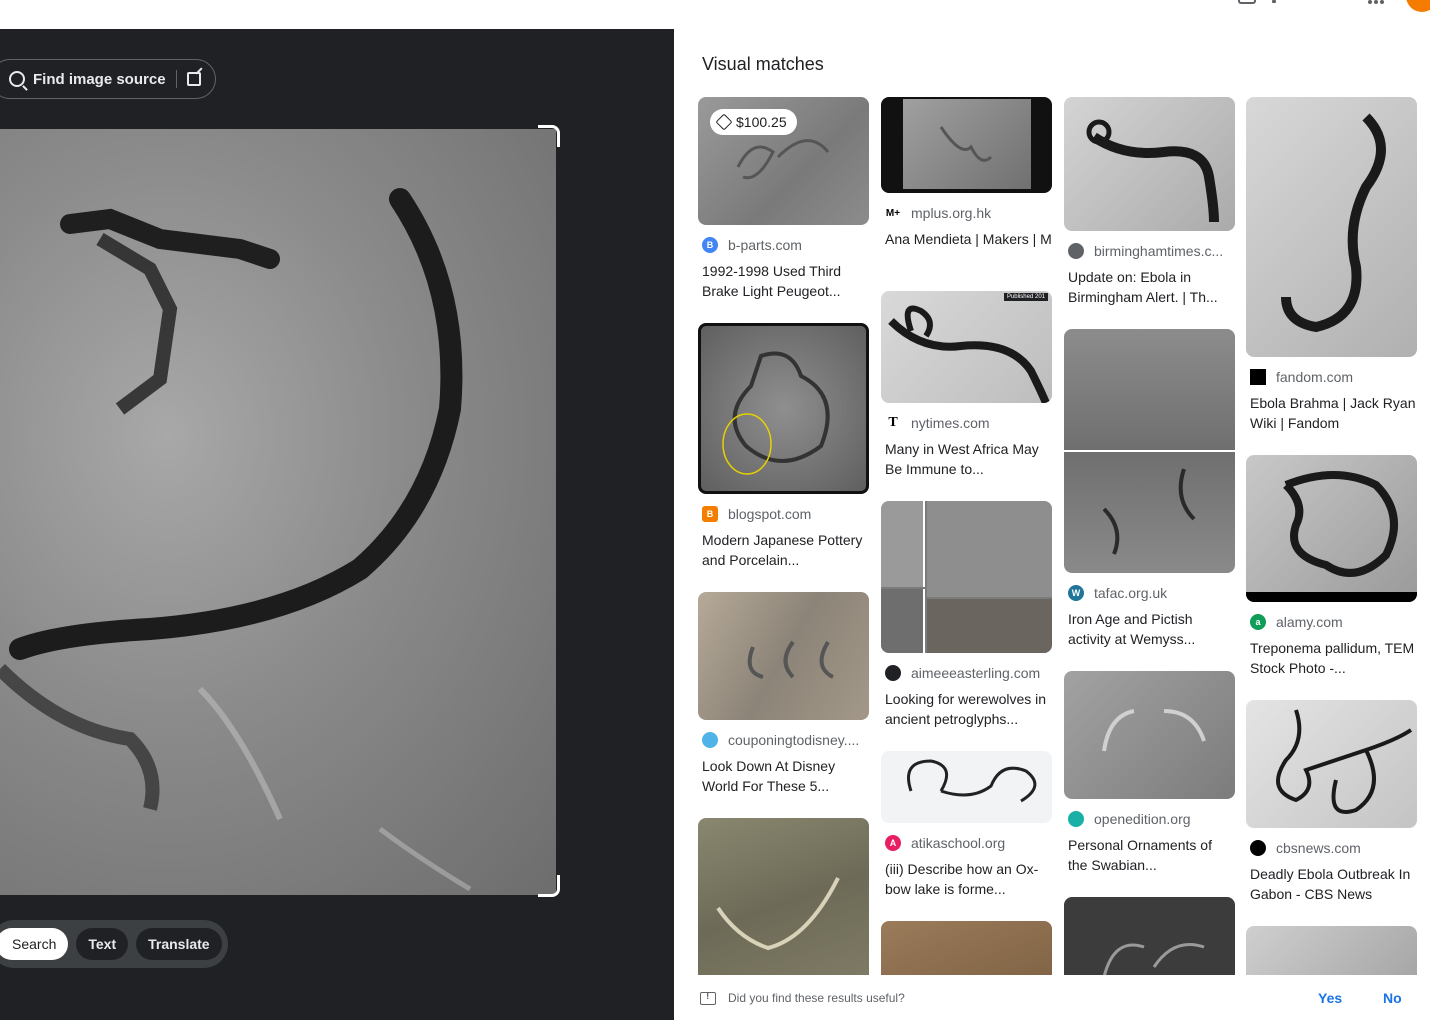 The image size is (1430, 1020). What do you see at coordinates (102, 944) in the screenshot?
I see `mode-text-button: Text` at bounding box center [102, 944].